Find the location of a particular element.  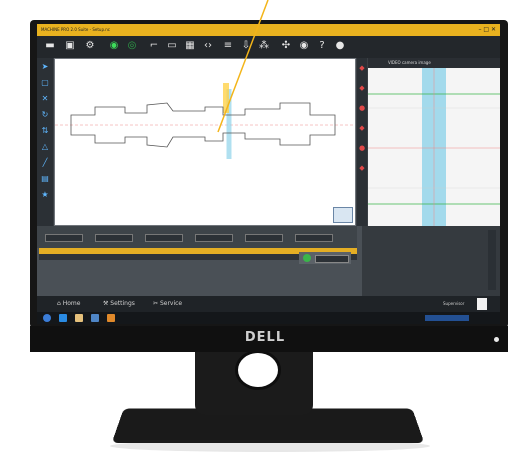

user-role: Supervisor is located at coordinates (454, 303).